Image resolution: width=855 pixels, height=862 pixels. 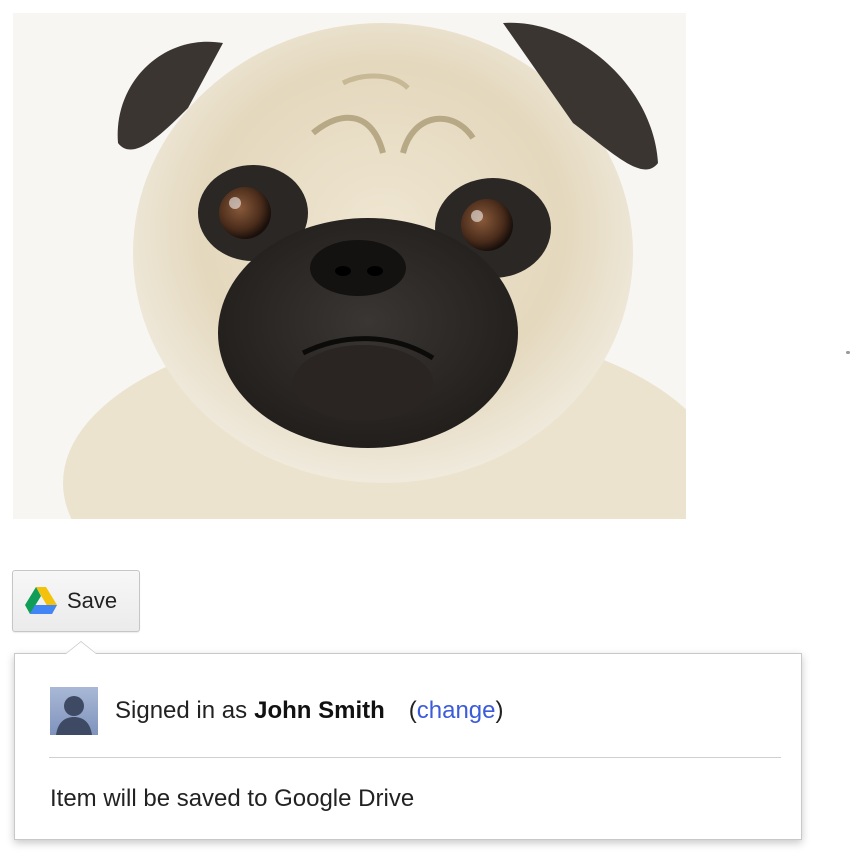 What do you see at coordinates (415, 757) in the screenshot?
I see `popup-divider` at bounding box center [415, 757].